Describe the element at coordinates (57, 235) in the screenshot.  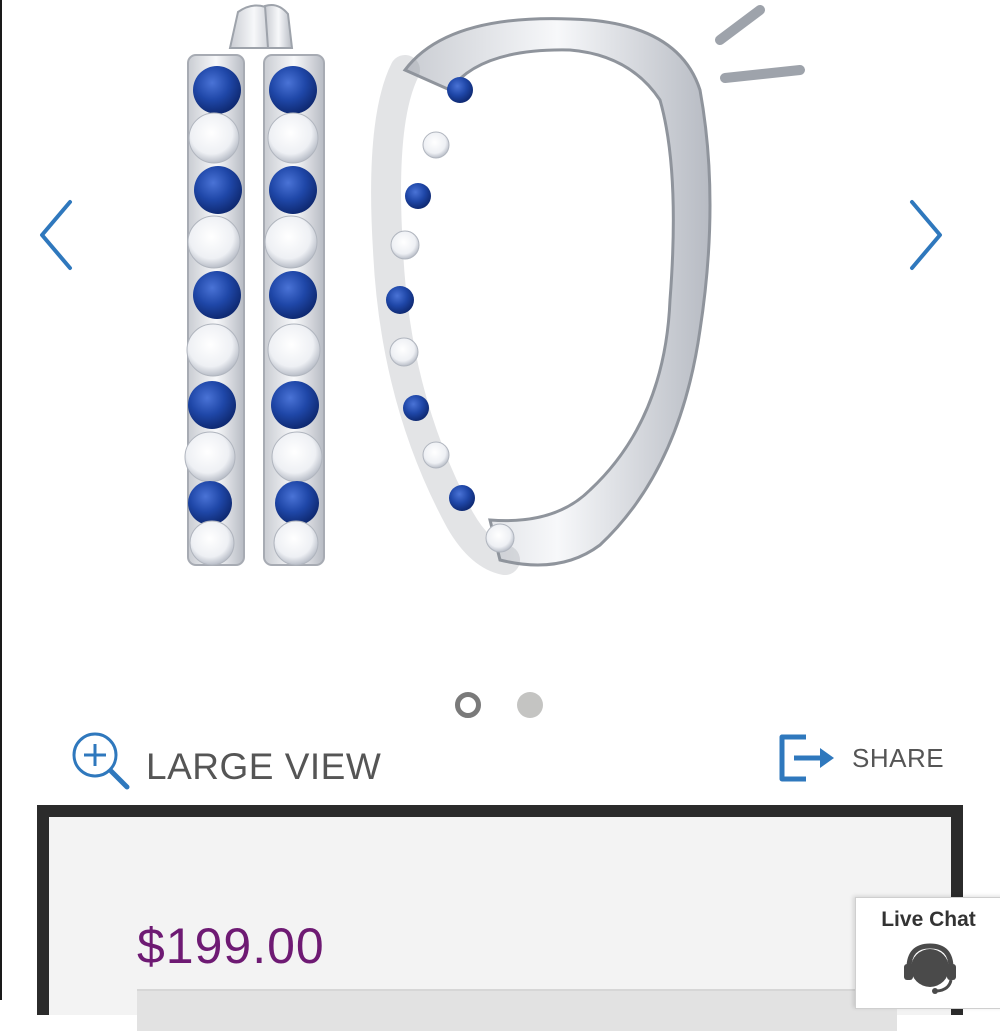
I see `previous-image-arrow-icon` at that location.